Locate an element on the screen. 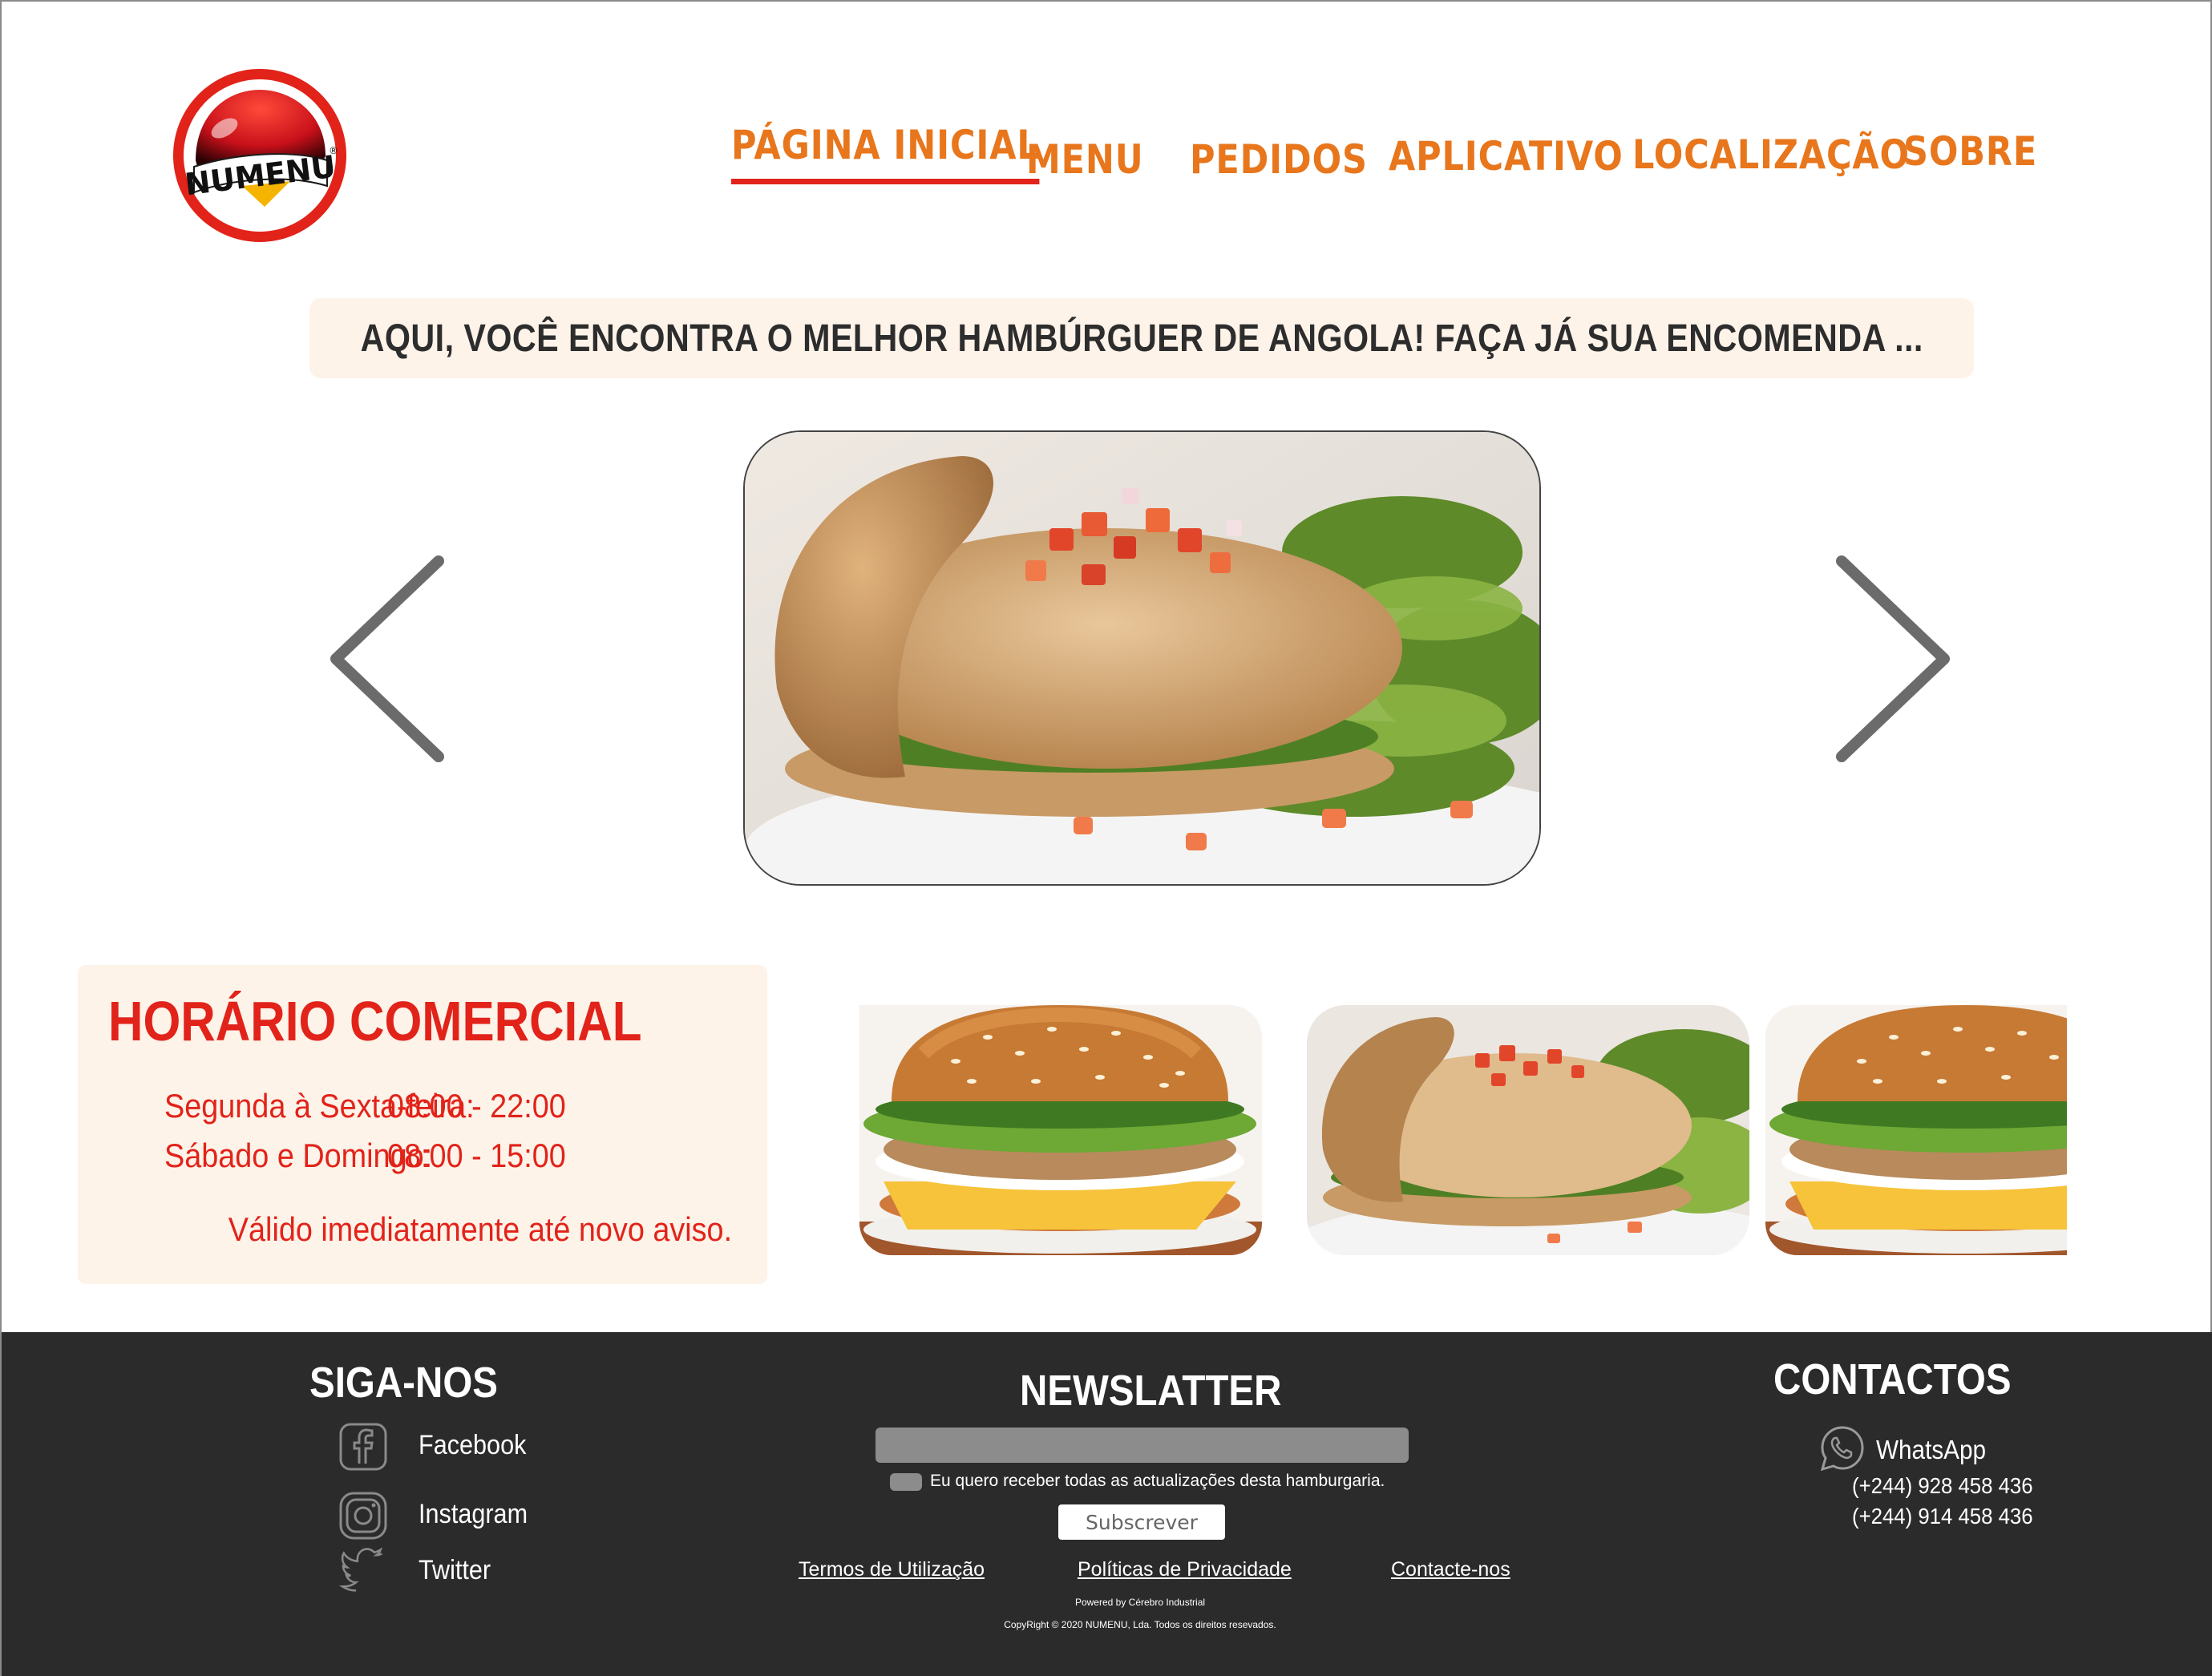 The width and height of the screenshot is (2212, 1676). chevron-left-icon is located at coordinates (387, 658).